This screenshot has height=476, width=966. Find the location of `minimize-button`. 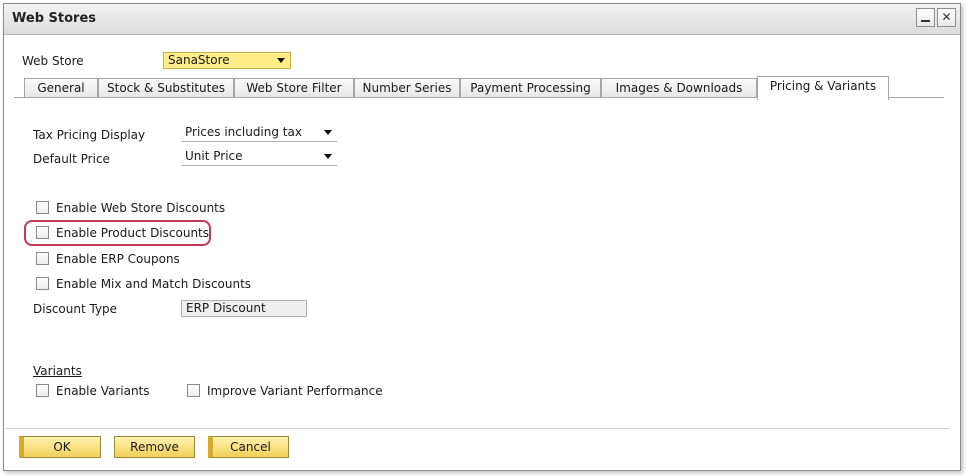

minimize-button is located at coordinates (925, 17).